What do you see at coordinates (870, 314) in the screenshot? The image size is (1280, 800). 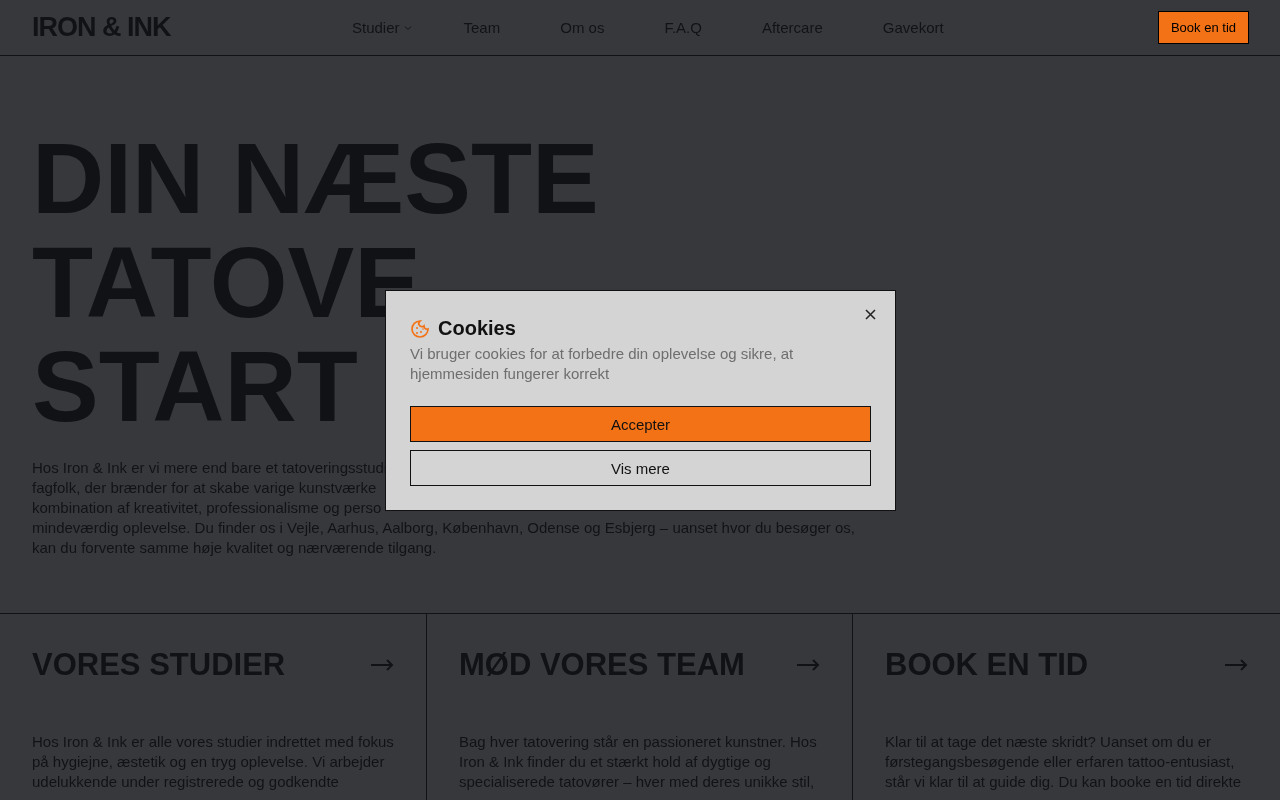 I see `close-icon` at bounding box center [870, 314].